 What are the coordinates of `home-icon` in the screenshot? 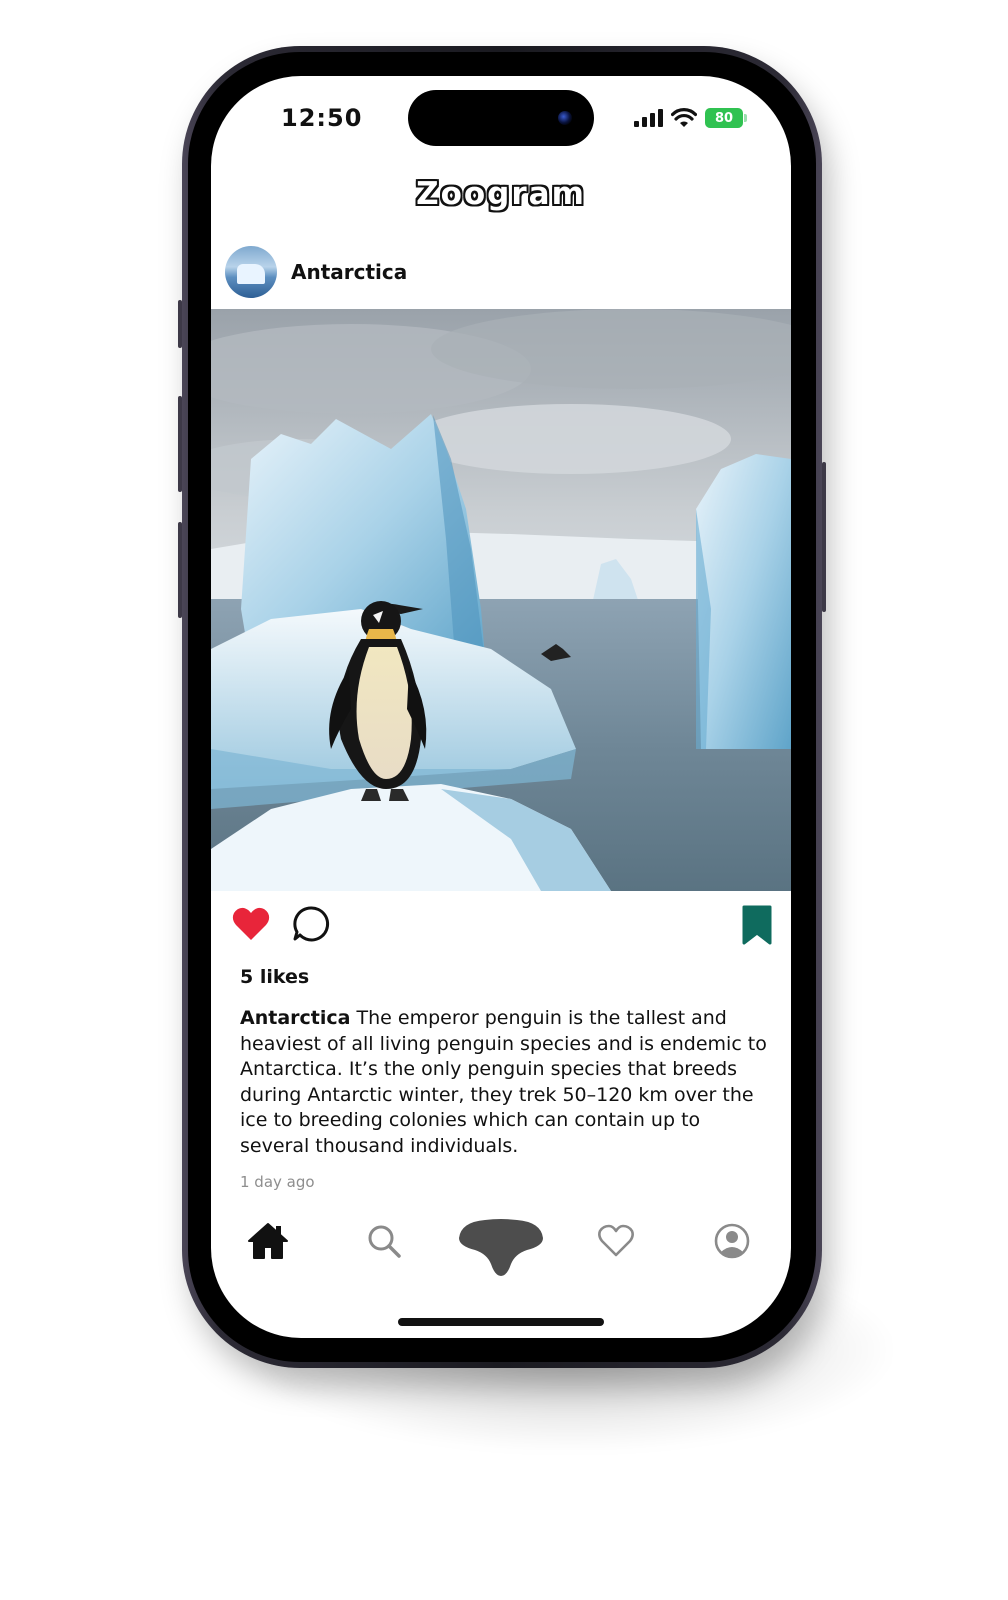 It's located at (268, 1241).